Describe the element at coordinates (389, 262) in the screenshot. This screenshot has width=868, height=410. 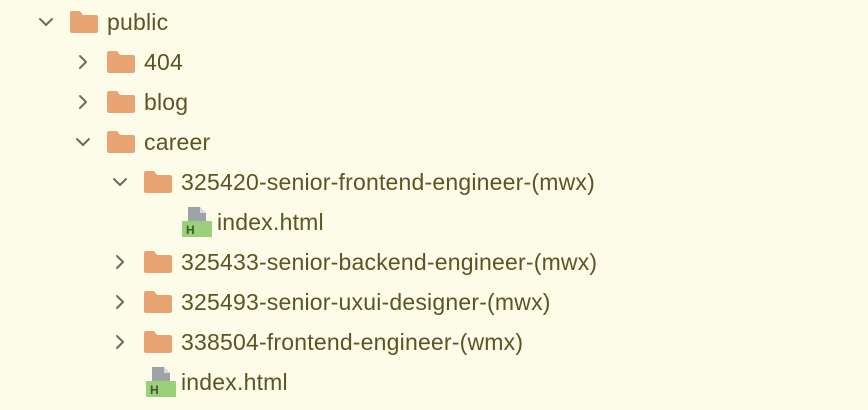
I see `tree-node-label: 325433-senior-backend-engineer-(mwx)` at that location.